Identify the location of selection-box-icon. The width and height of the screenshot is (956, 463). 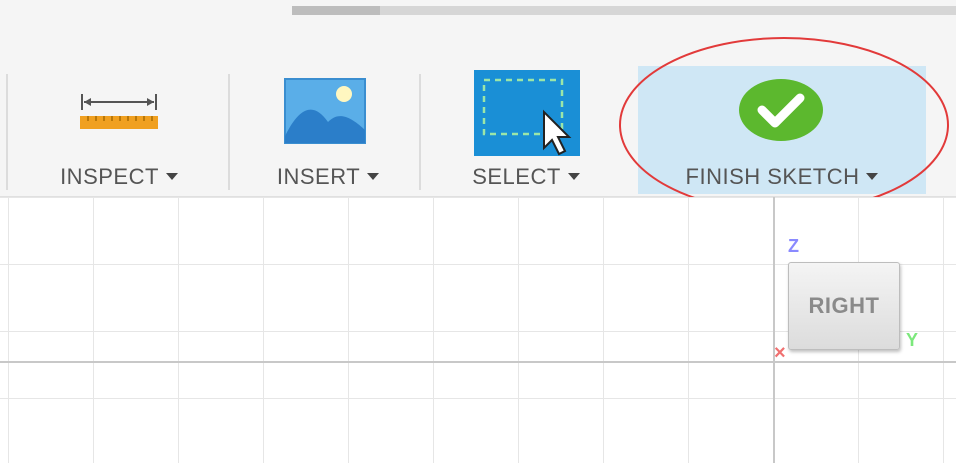
(527, 115).